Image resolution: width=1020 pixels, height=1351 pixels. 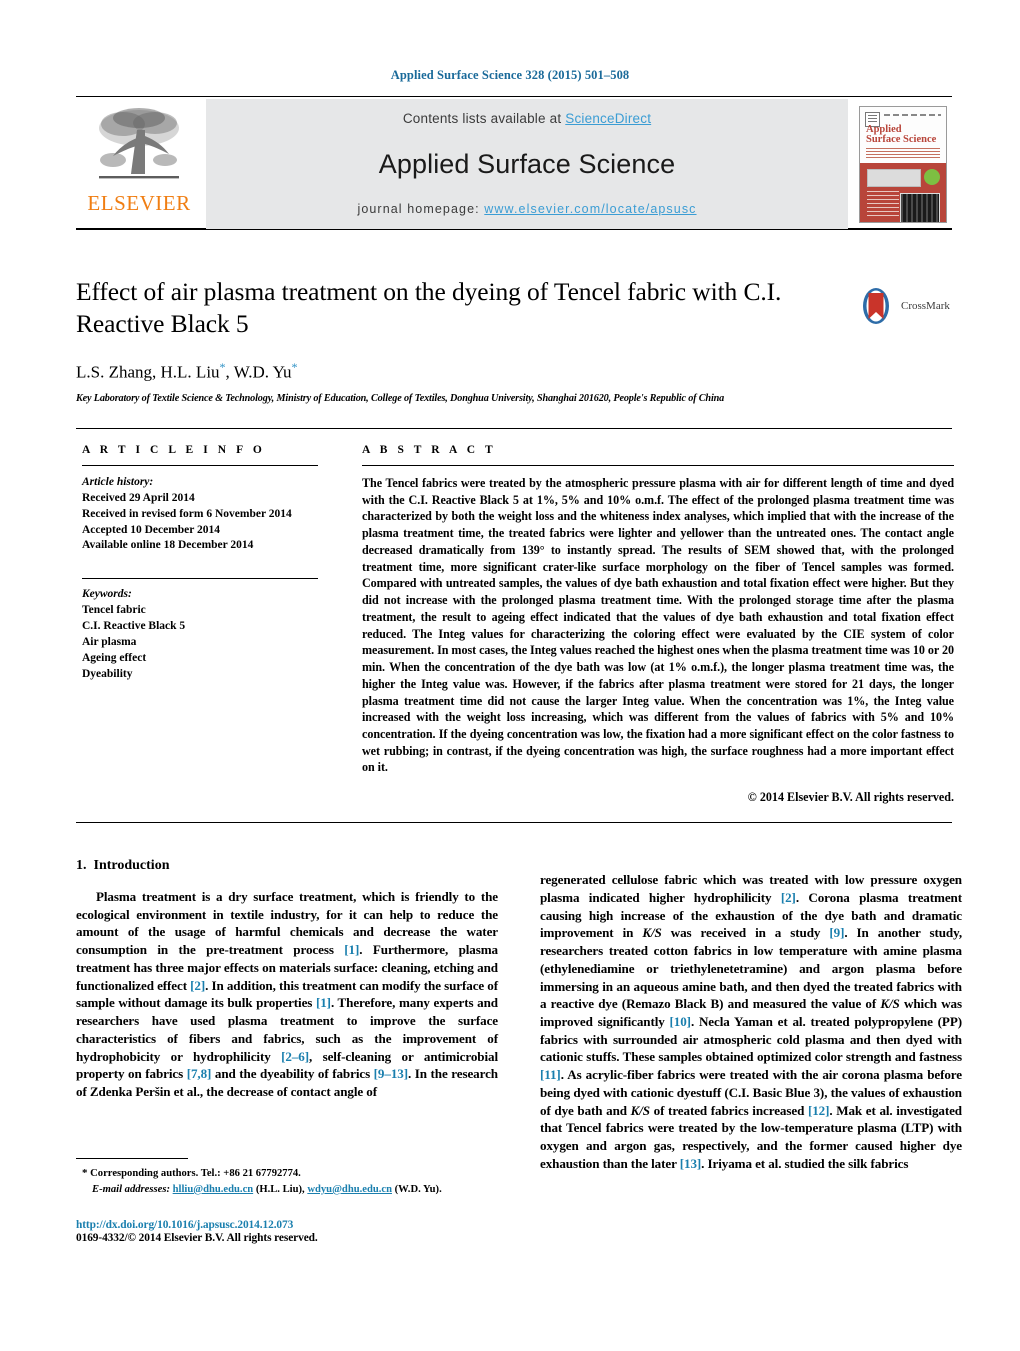 I want to click on keyword-item: Ageing effect, so click(x=114, y=657).